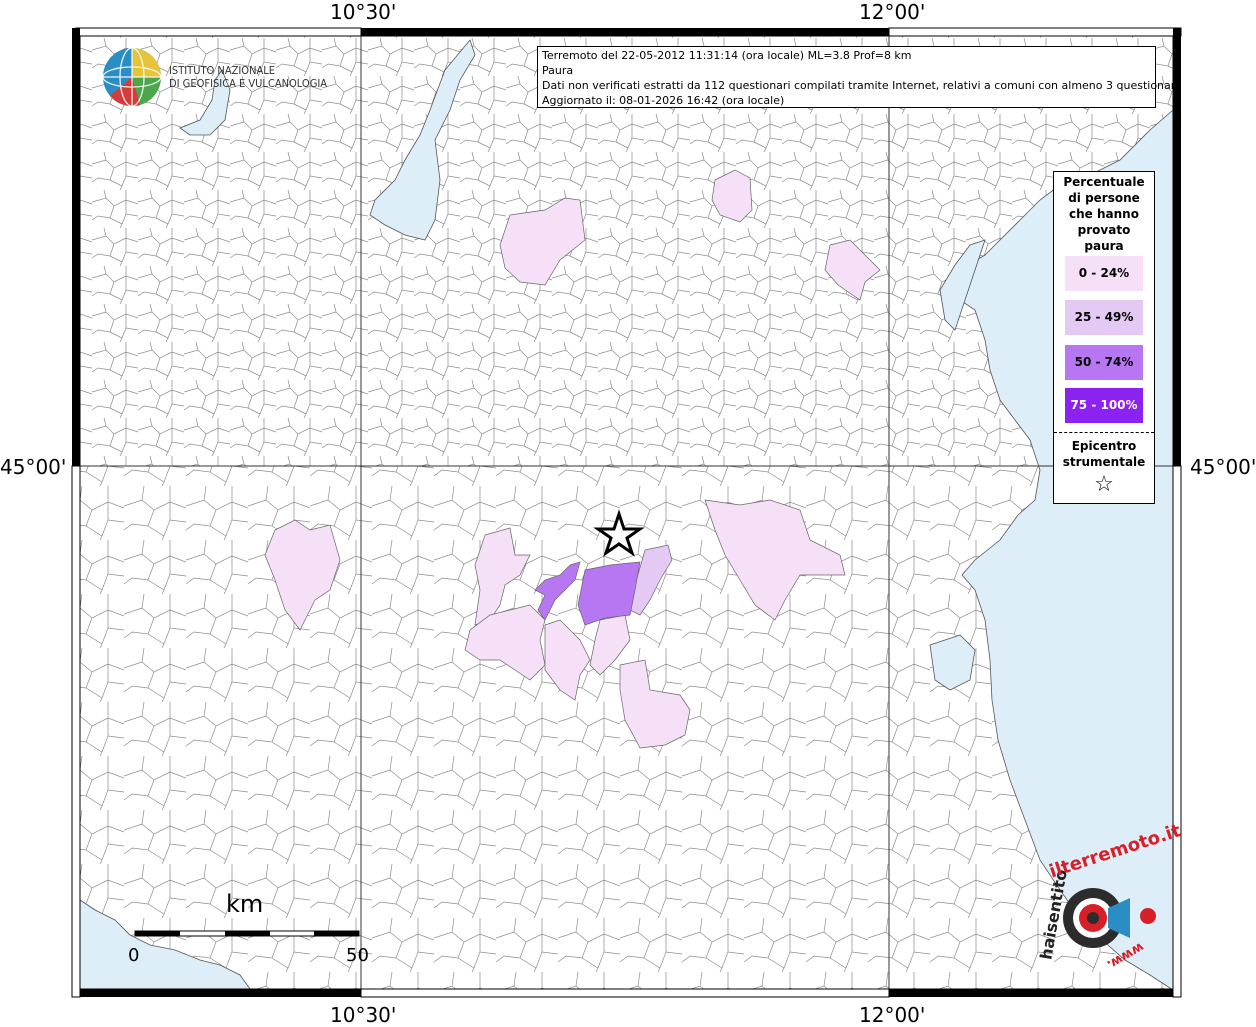 This screenshot has width=1256, height=1027. What do you see at coordinates (1104, 432) in the screenshot?
I see `legend-divider` at bounding box center [1104, 432].